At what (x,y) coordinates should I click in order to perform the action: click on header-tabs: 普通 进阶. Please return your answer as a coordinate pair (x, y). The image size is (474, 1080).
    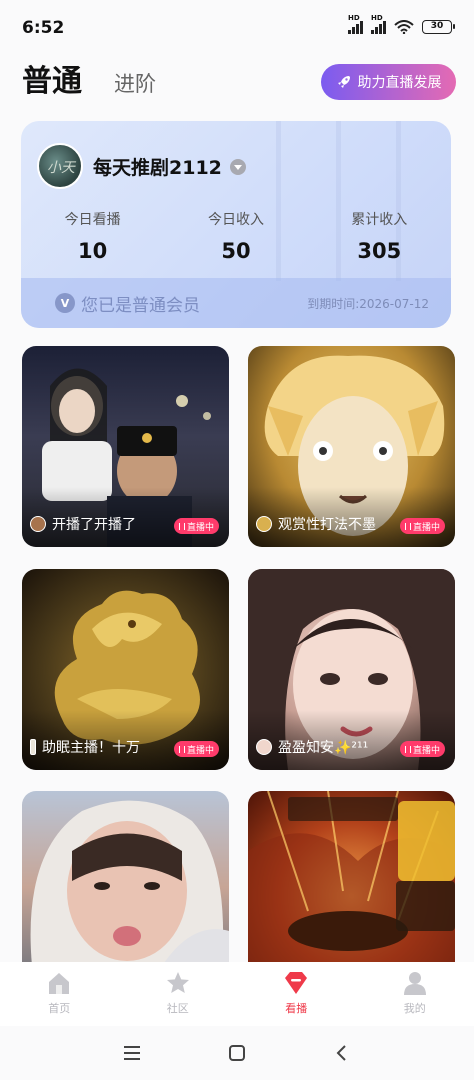
    Looking at the image, I should click on (89, 78).